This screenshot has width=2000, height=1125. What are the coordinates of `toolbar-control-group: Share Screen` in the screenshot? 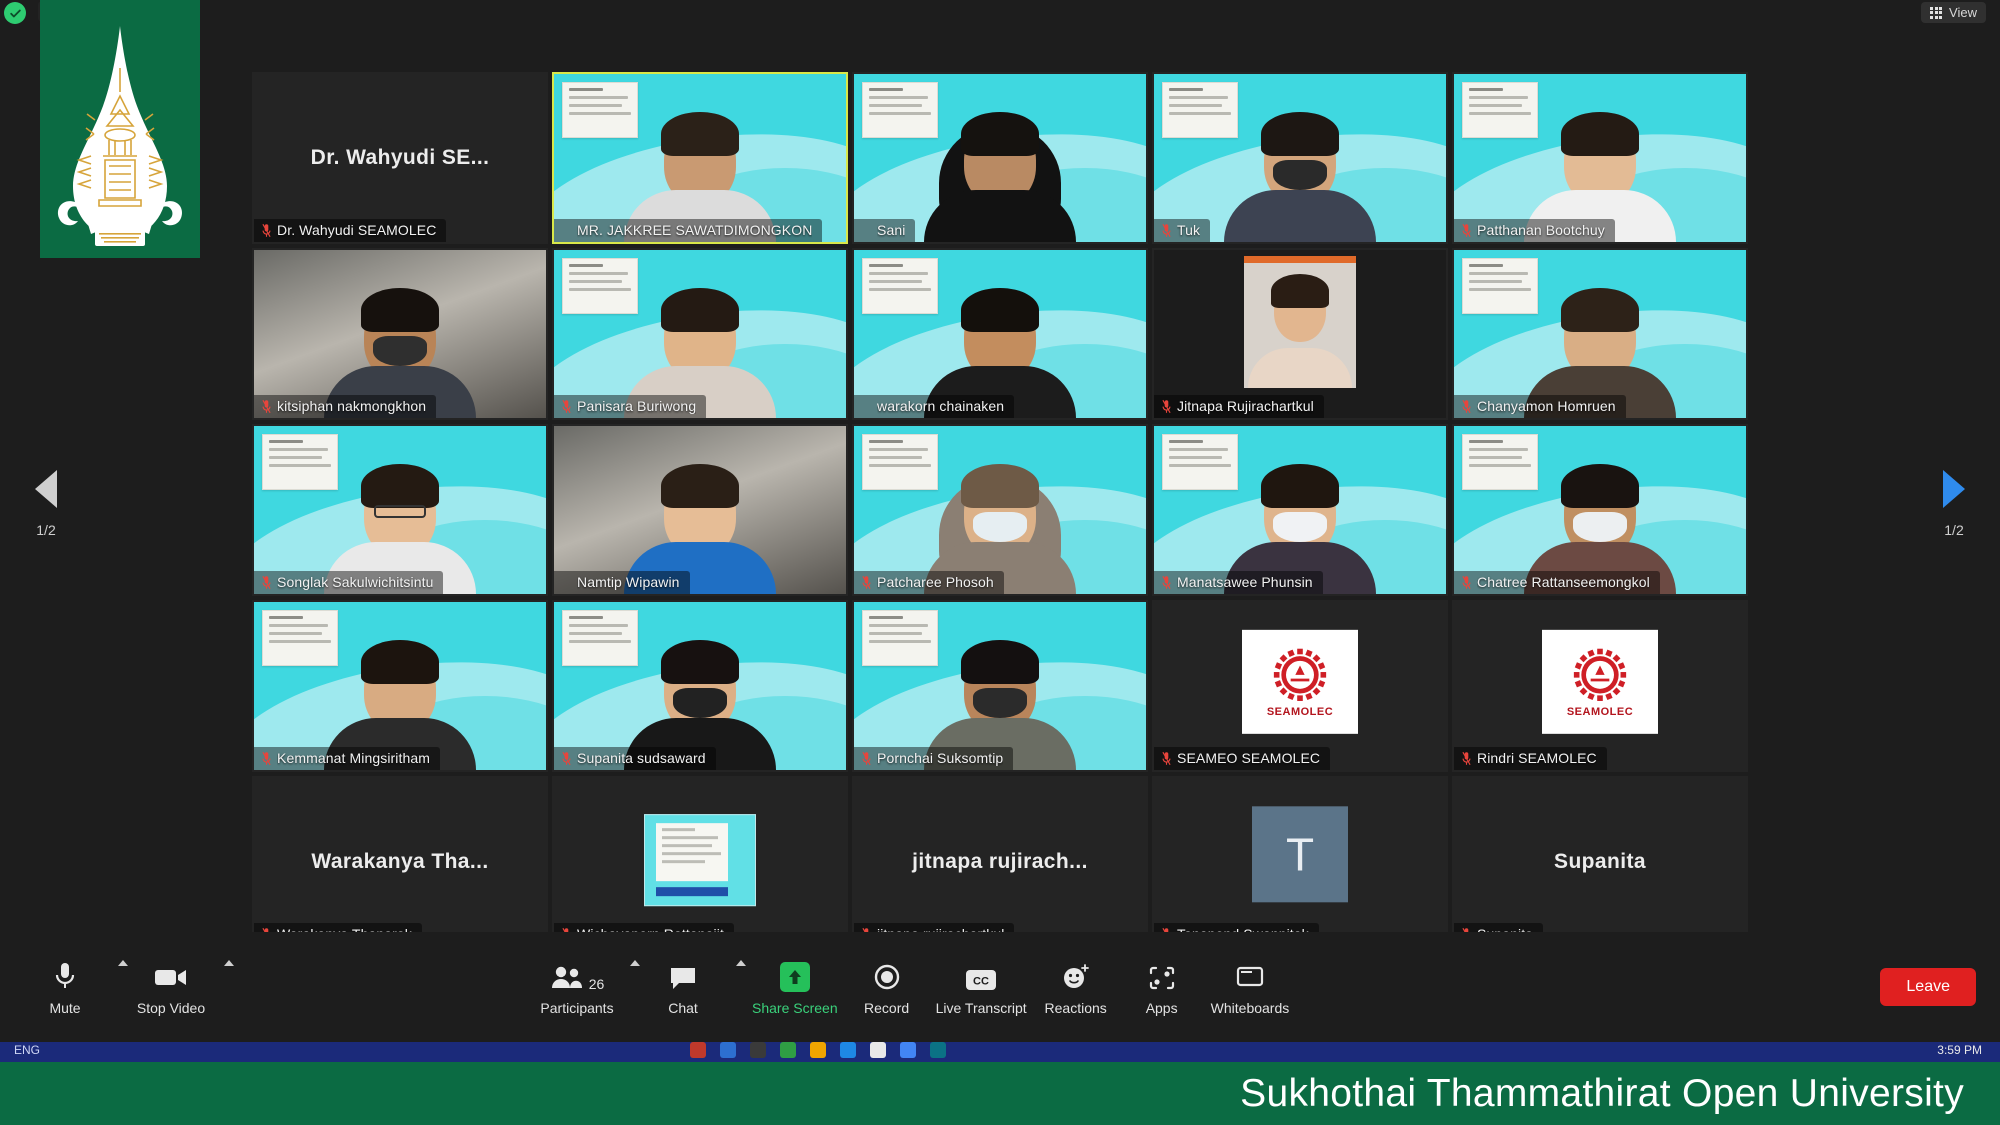 It's located at (795, 987).